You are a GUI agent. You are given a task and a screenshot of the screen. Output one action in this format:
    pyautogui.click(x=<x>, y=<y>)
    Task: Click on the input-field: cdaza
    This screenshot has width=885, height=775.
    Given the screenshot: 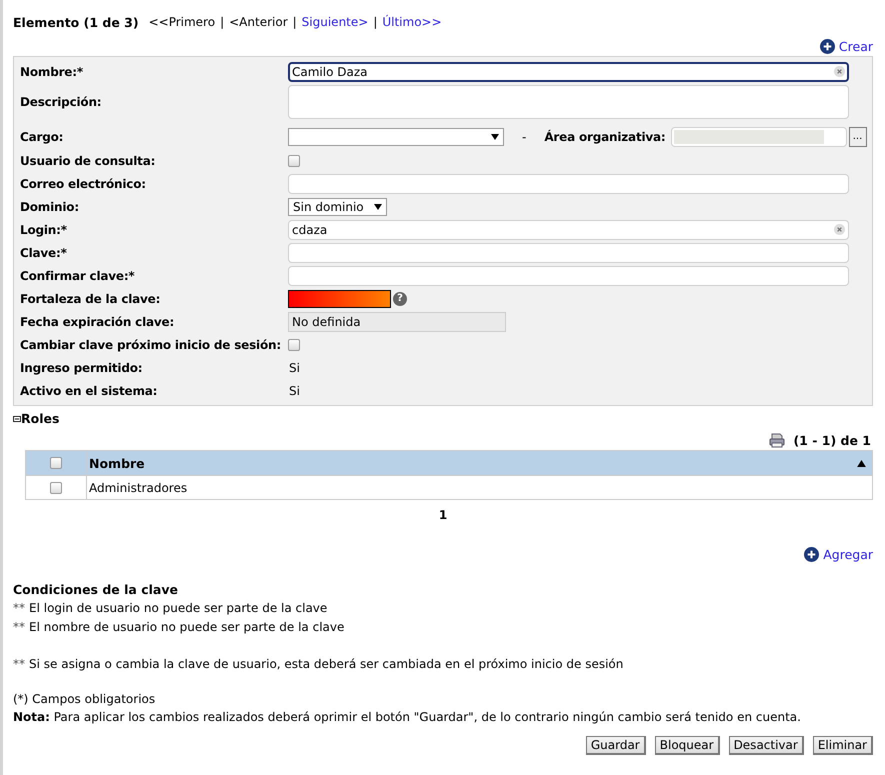 What is the action you would take?
    pyautogui.click(x=568, y=230)
    